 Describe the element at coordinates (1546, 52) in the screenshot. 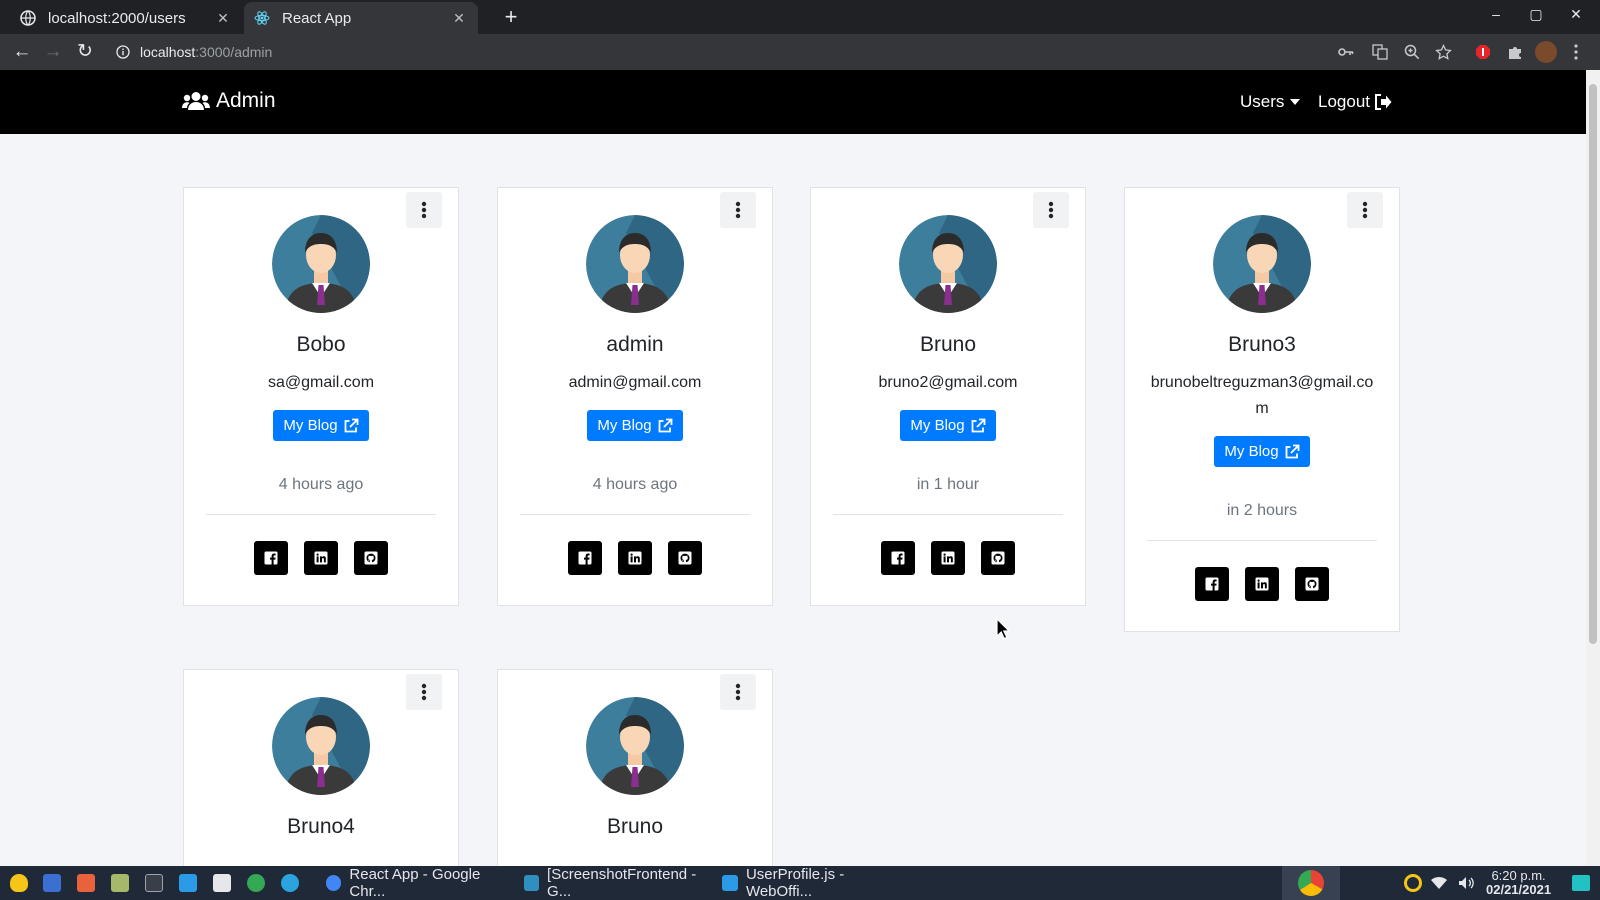

I see `profile-avatar` at that location.